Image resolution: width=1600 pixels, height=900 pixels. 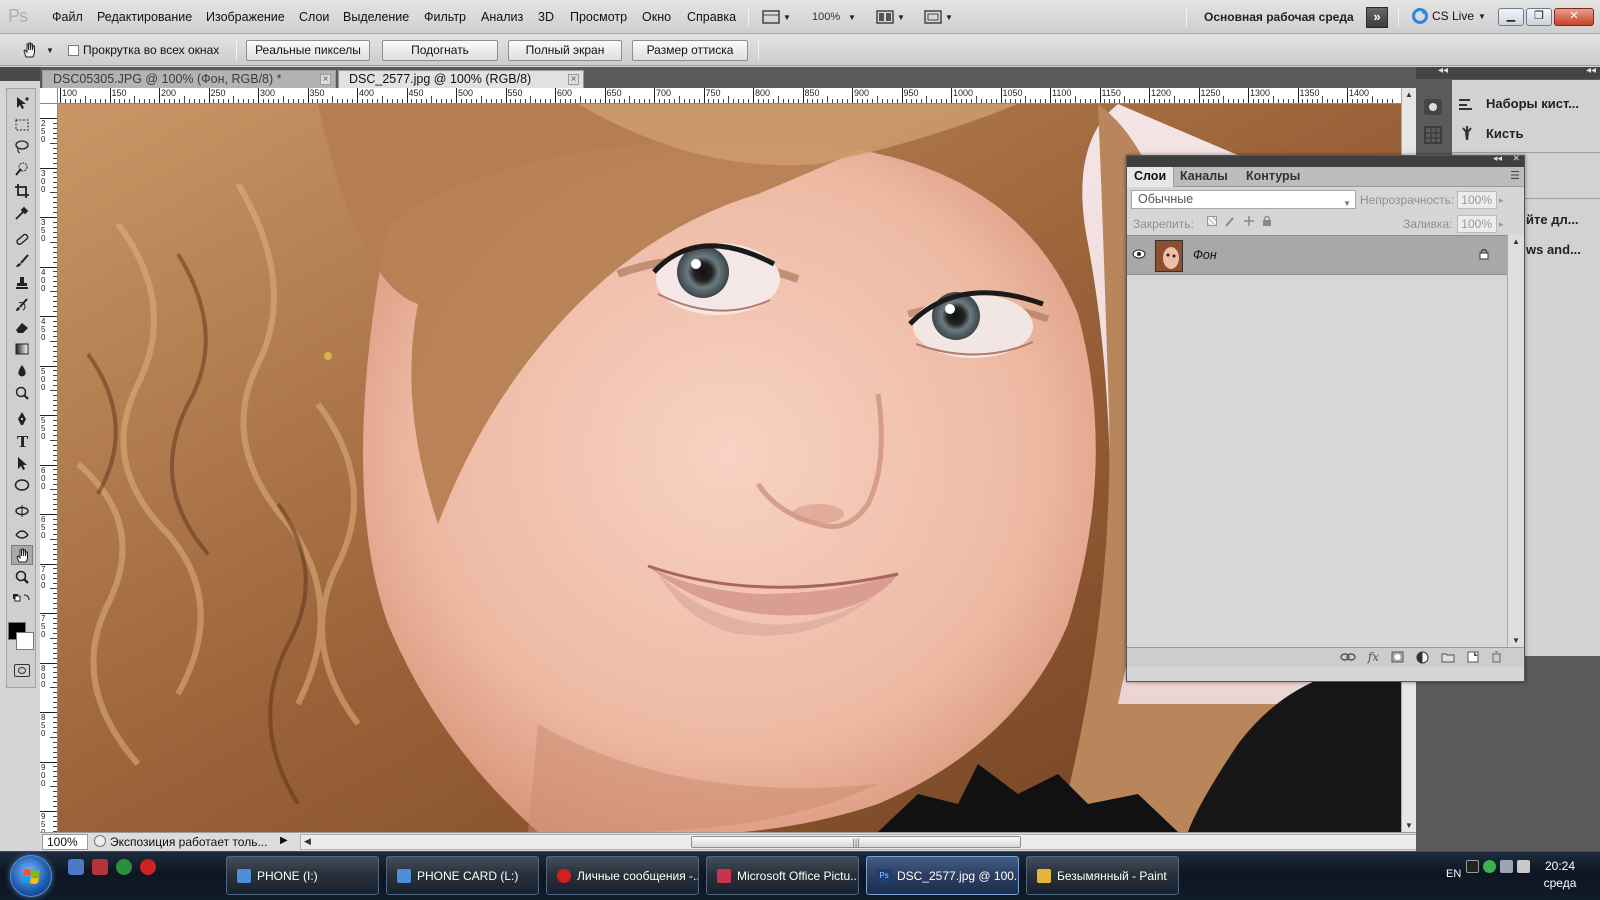 I want to click on opacity-field: 100%, so click(x=1477, y=200).